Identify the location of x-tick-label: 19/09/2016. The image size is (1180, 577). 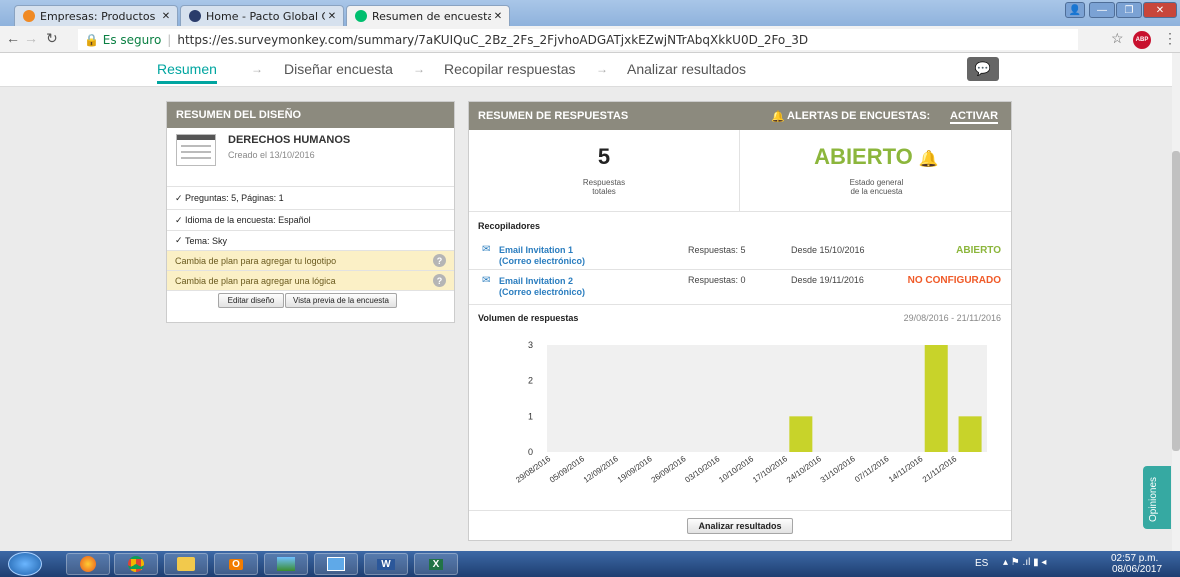
(635, 469).